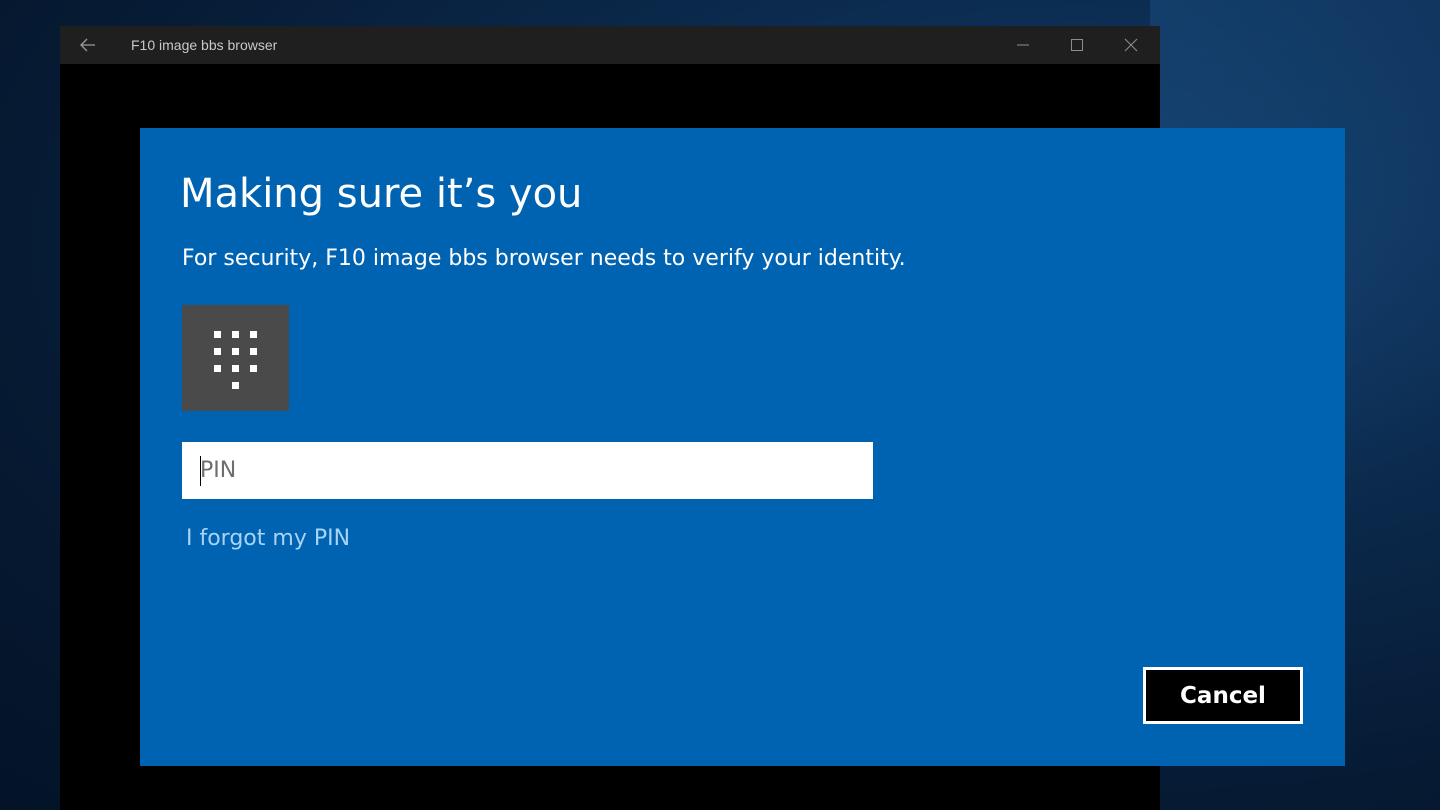 This screenshot has width=1440, height=810. I want to click on minimize-icon, so click(1023, 45).